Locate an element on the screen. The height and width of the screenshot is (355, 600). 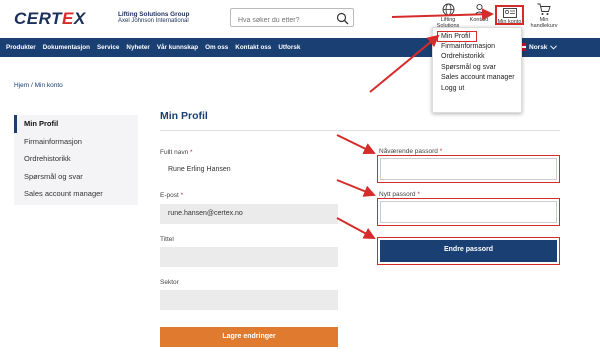
new-password-label: Nytt passord * is located at coordinates (399, 194).